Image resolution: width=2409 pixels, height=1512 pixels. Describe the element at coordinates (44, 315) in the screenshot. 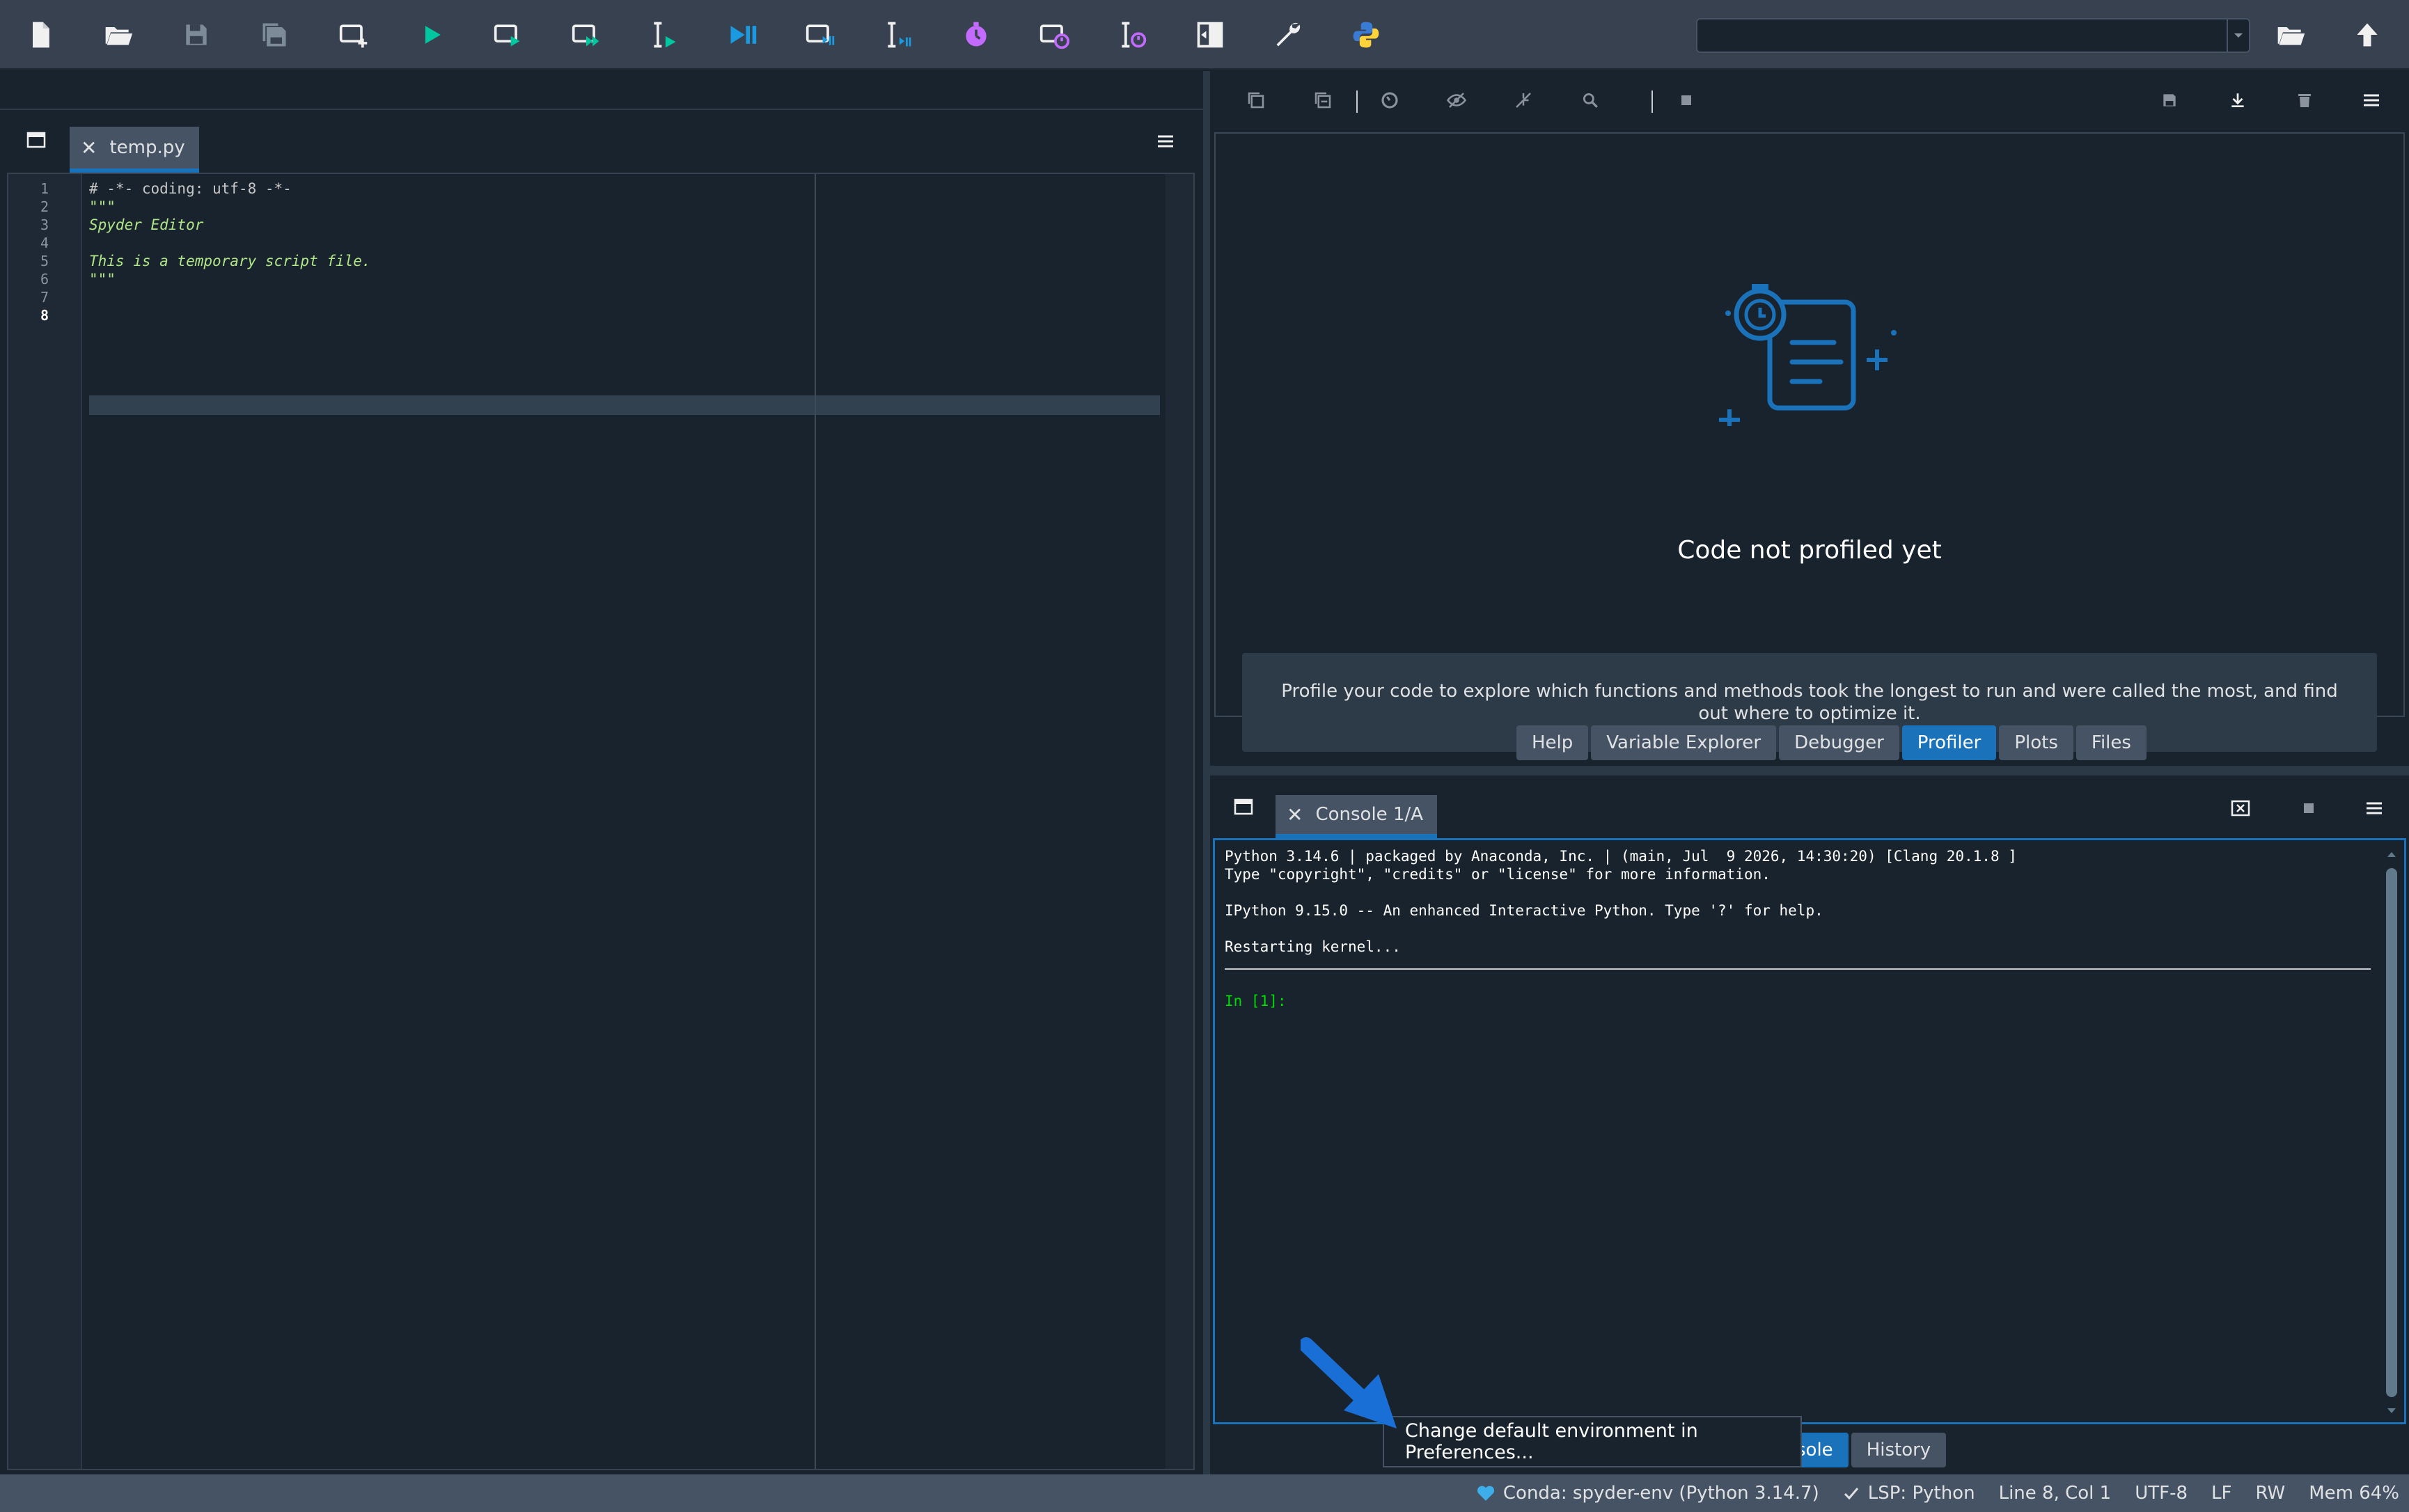

I see `line-number: 8` at that location.